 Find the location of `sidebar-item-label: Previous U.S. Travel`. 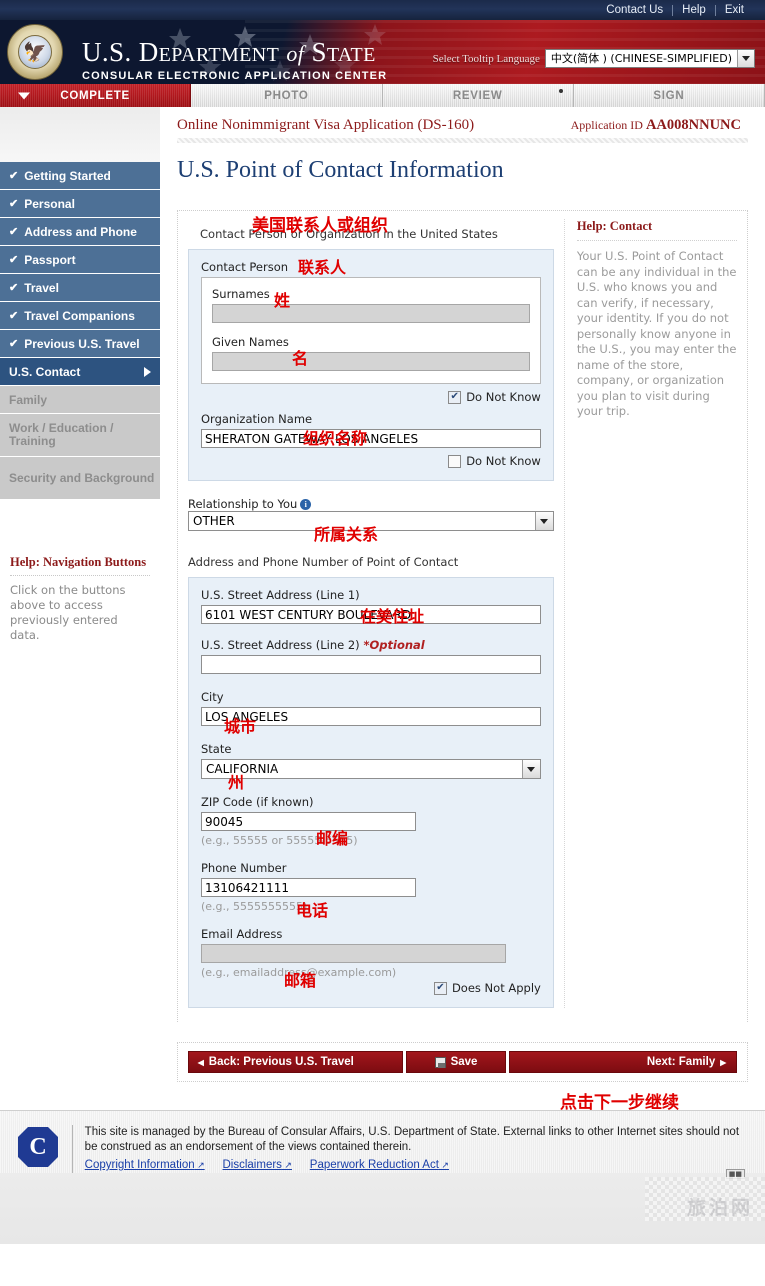

sidebar-item-label: Previous U.S. Travel is located at coordinates (82, 343).